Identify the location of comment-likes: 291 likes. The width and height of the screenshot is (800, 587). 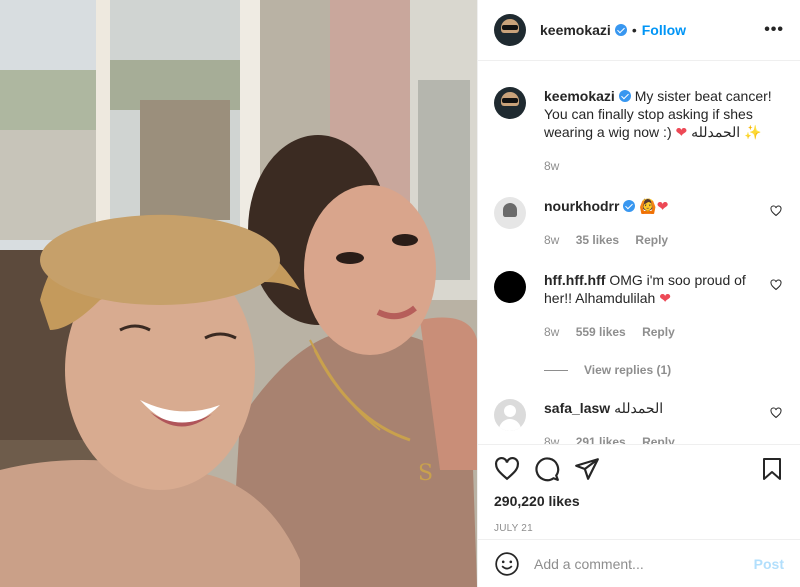
(601, 439).